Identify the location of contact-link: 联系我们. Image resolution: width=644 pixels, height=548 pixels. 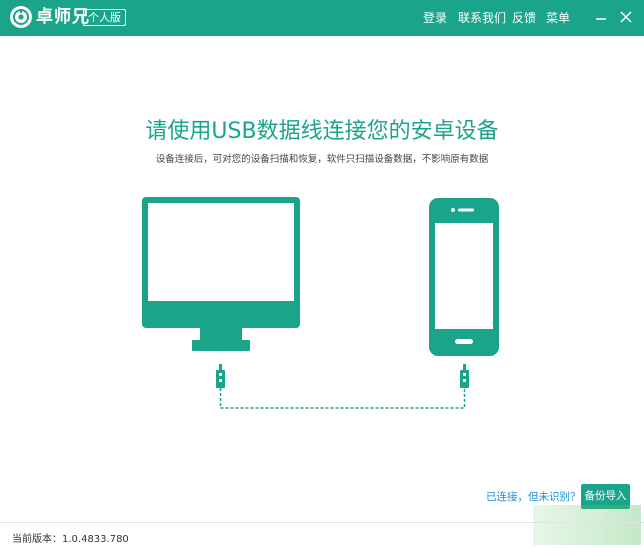
(482, 18).